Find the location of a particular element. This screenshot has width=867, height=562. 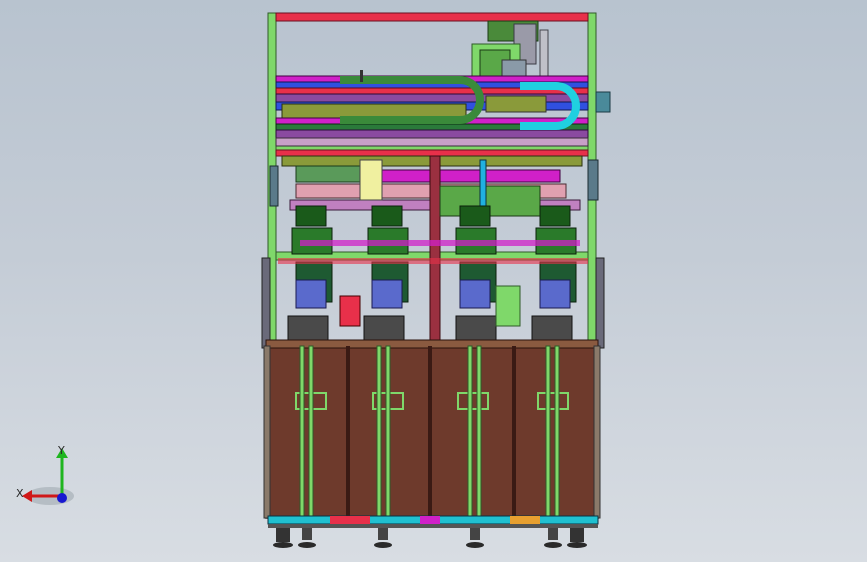

z-axis-dot-icon is located at coordinates (62, 498).